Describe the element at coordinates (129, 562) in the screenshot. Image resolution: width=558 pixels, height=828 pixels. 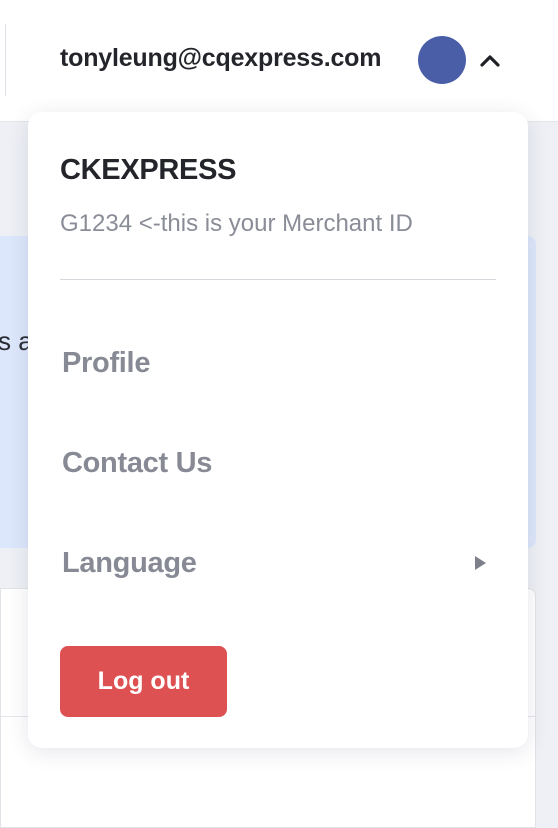
I see `menu-item-label: Language` at that location.